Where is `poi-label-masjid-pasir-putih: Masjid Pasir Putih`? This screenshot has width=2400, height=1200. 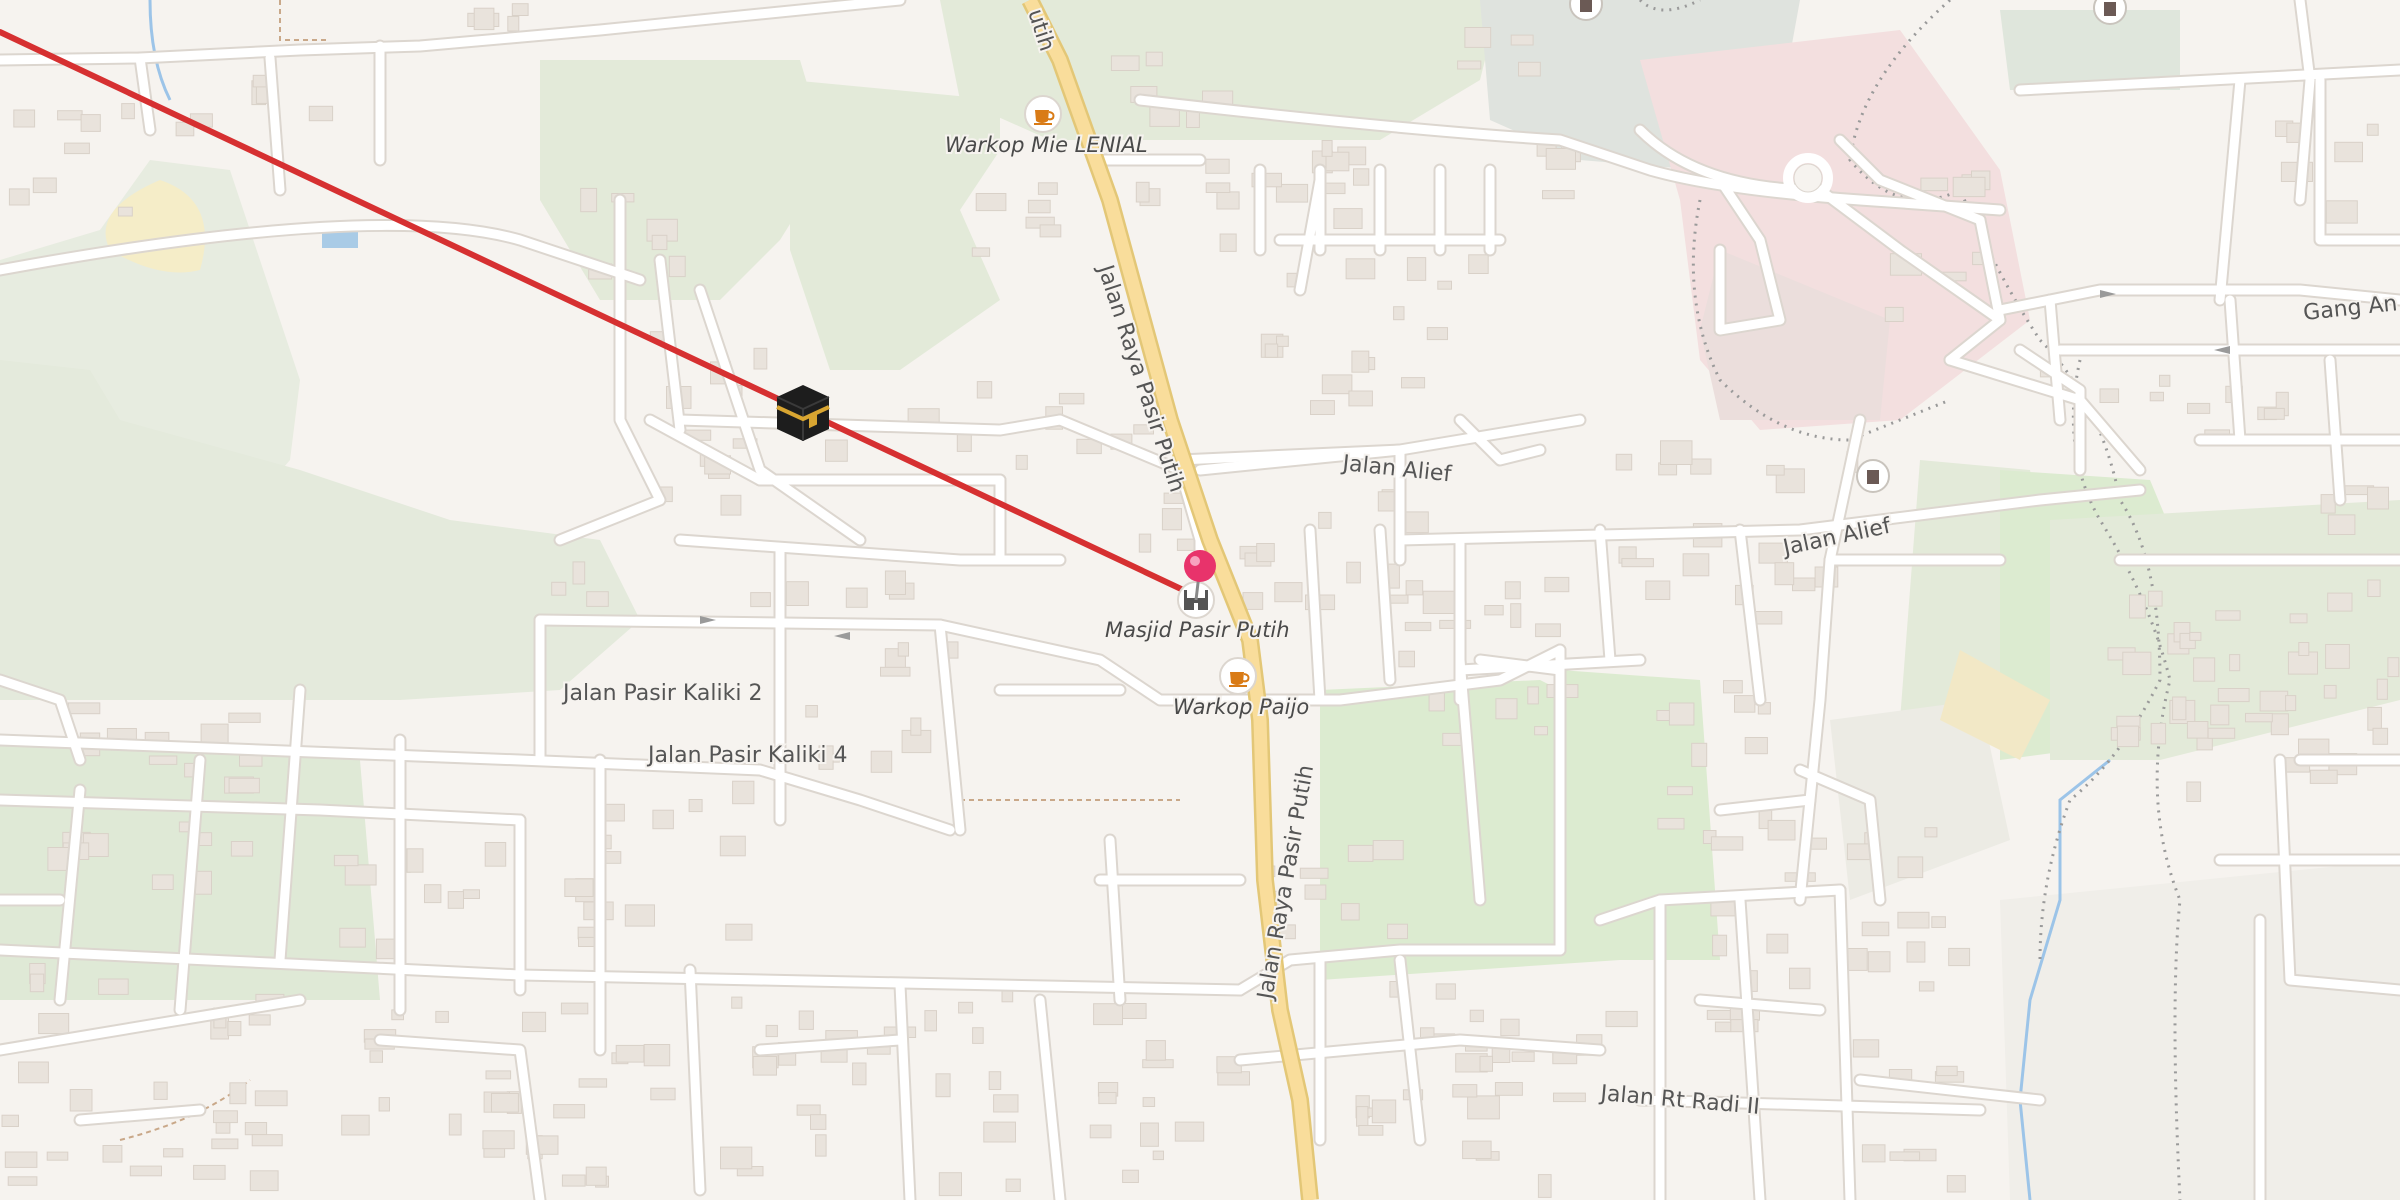
poi-label-masjid-pasir-putih: Masjid Pasir Putih is located at coordinates (1197, 630).